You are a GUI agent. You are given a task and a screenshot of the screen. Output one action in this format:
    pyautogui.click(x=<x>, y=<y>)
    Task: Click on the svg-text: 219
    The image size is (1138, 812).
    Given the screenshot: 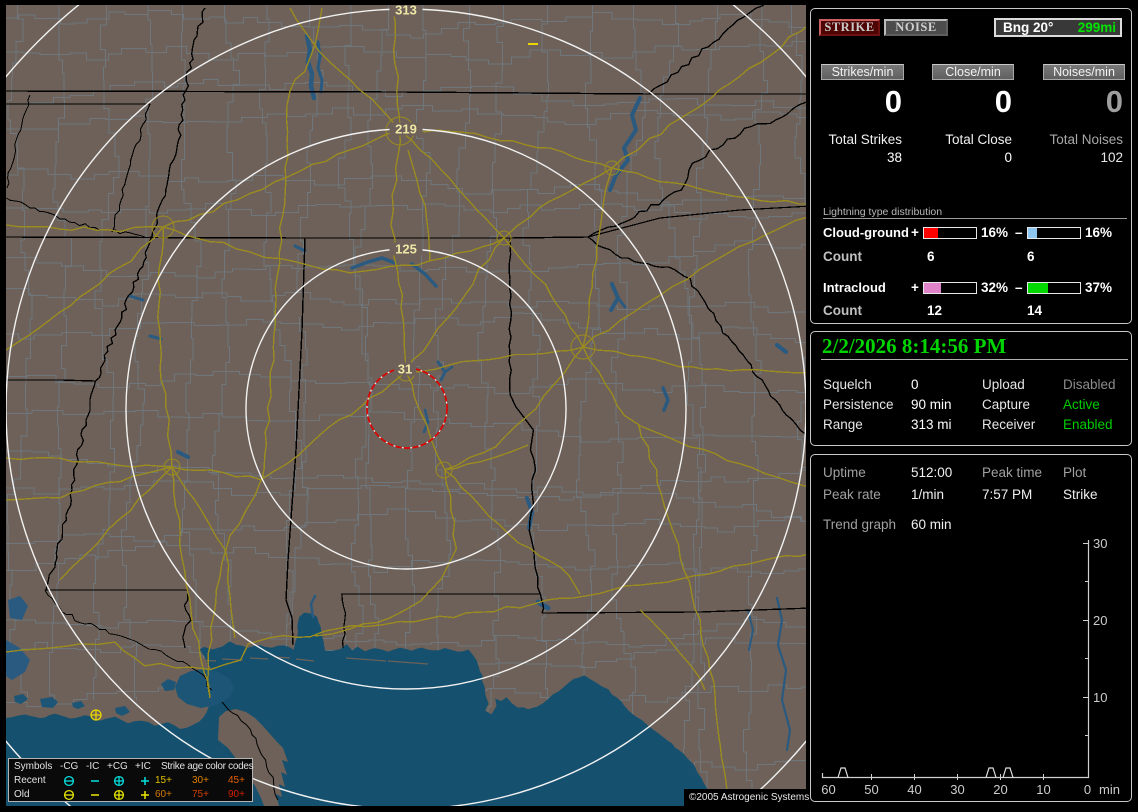 What is the action you would take?
    pyautogui.click(x=406, y=129)
    